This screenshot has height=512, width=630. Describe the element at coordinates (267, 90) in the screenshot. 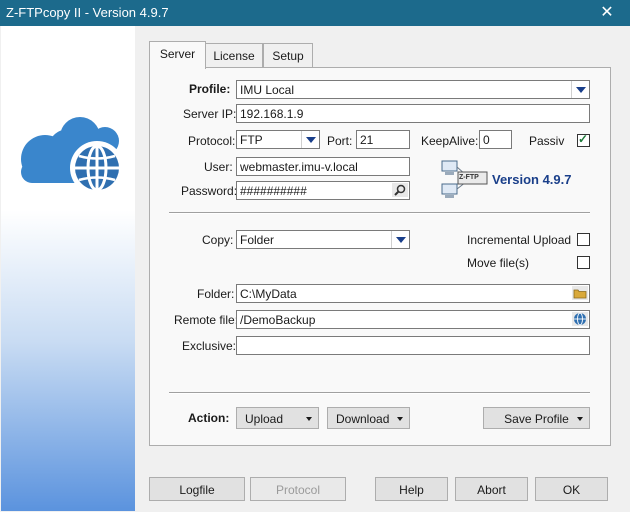

I see `profile-value: IMU Local` at that location.